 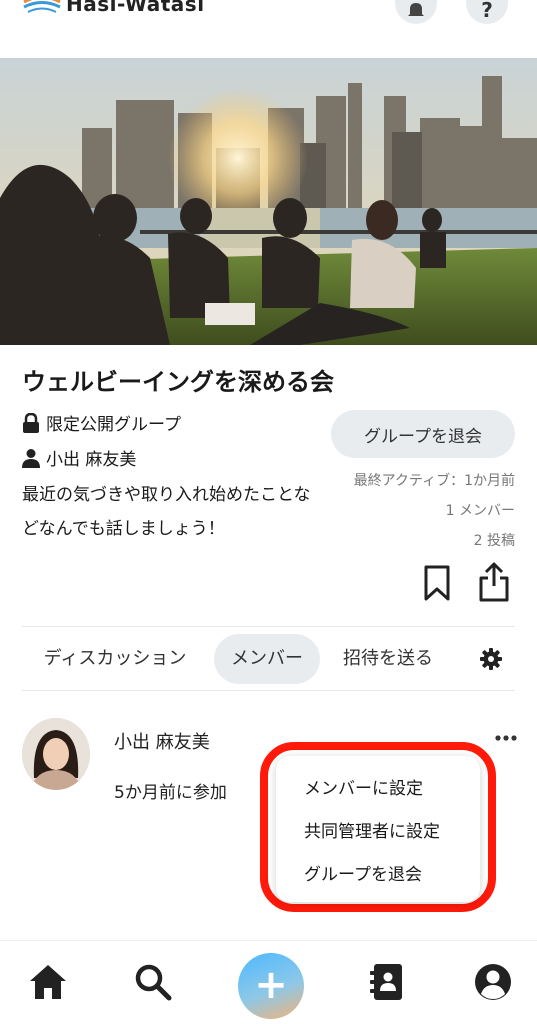 I want to click on last-active: 最終アクティブ：1か月前, so click(x=434, y=481).